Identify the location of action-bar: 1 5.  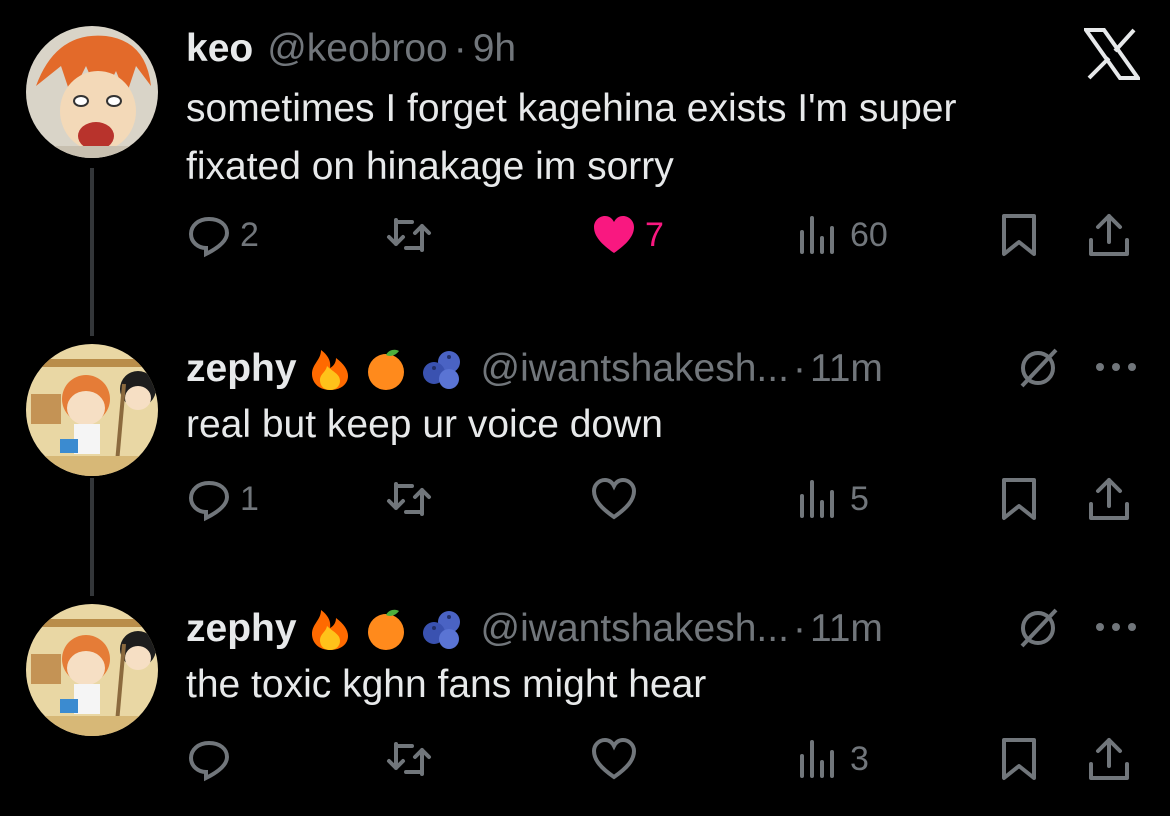
(666, 506).